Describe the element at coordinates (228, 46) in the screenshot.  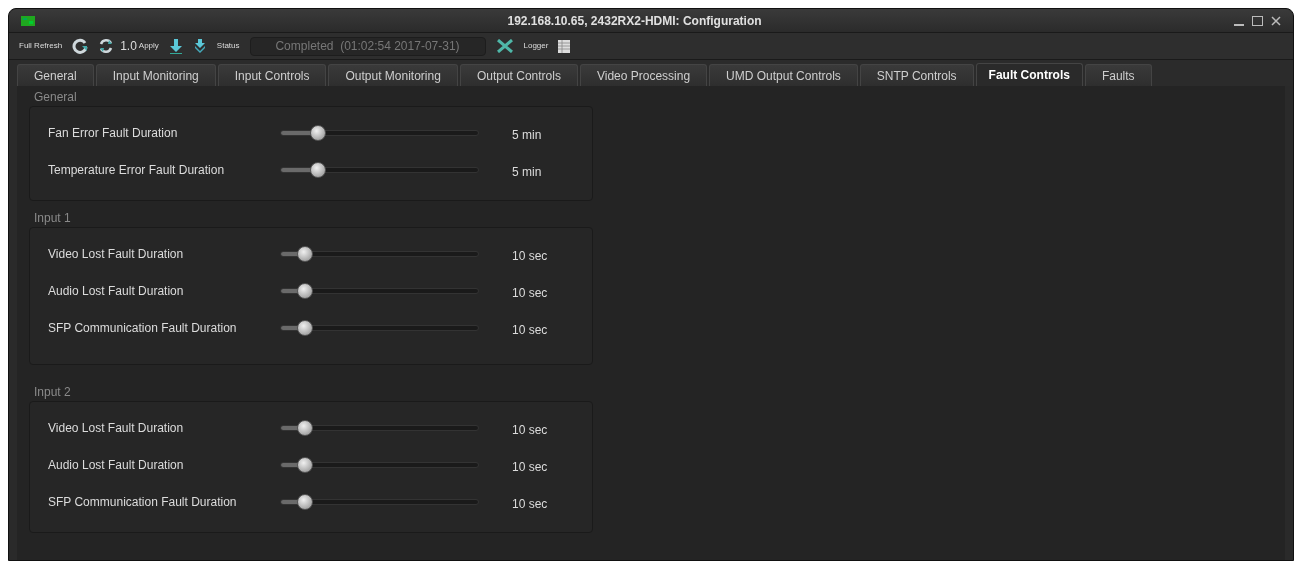
I see `status-label: Status` at that location.